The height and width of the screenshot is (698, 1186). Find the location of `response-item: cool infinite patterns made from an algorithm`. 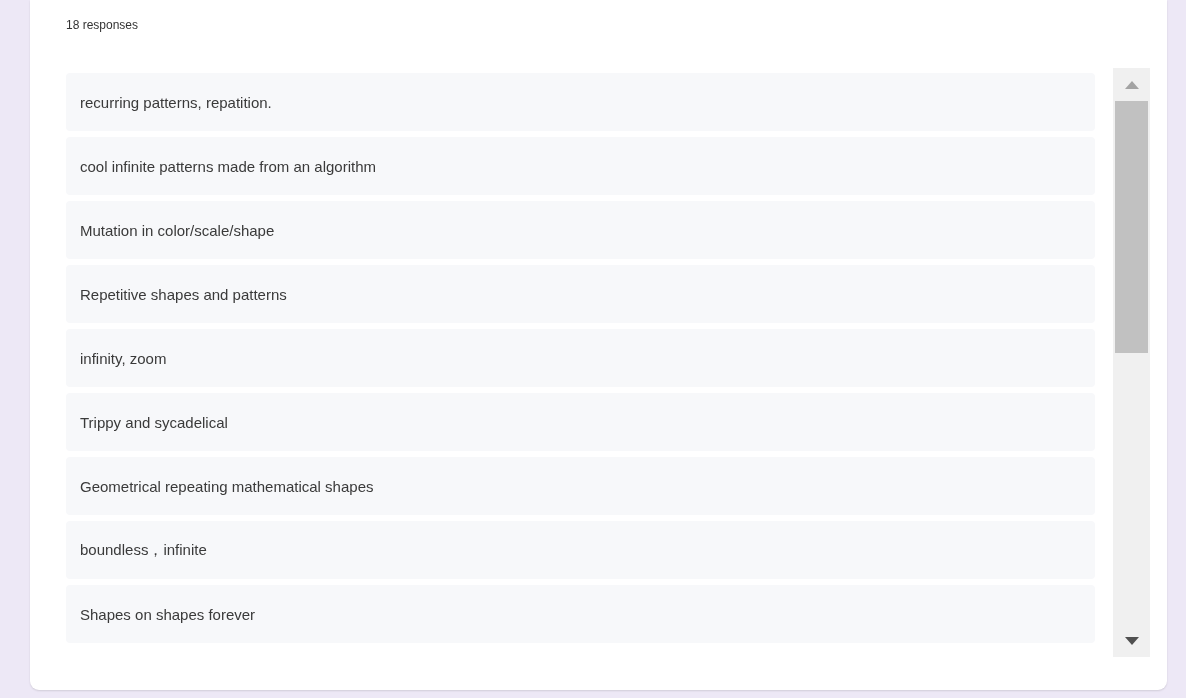

response-item: cool infinite patterns made from an algorithm is located at coordinates (580, 166).